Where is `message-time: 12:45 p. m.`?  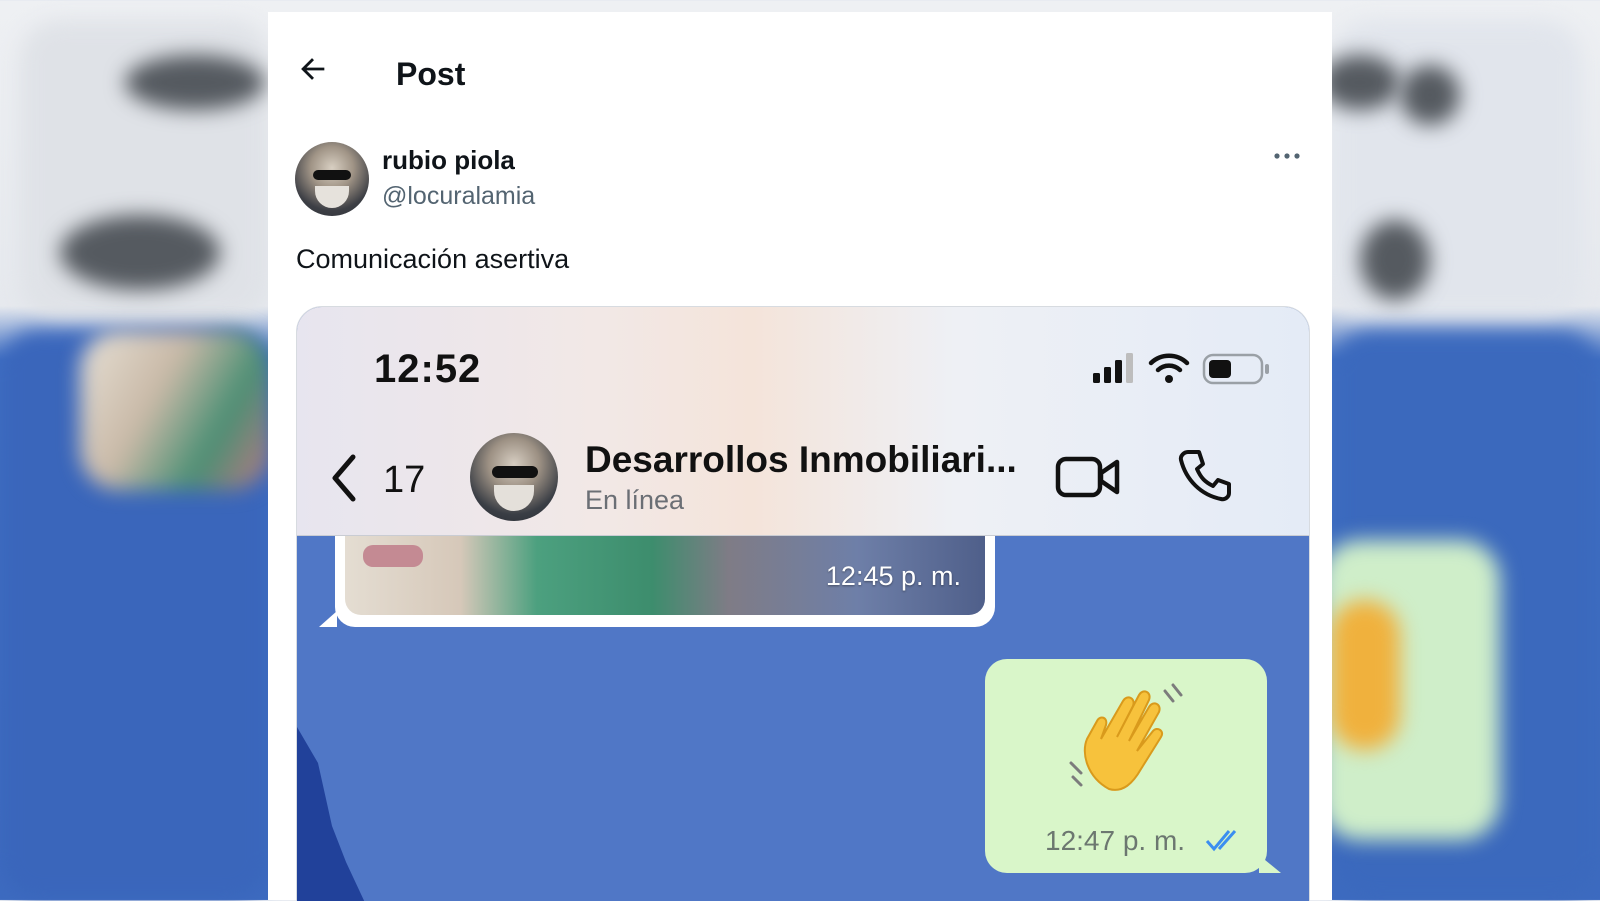
message-time: 12:45 p. m. is located at coordinates (893, 576).